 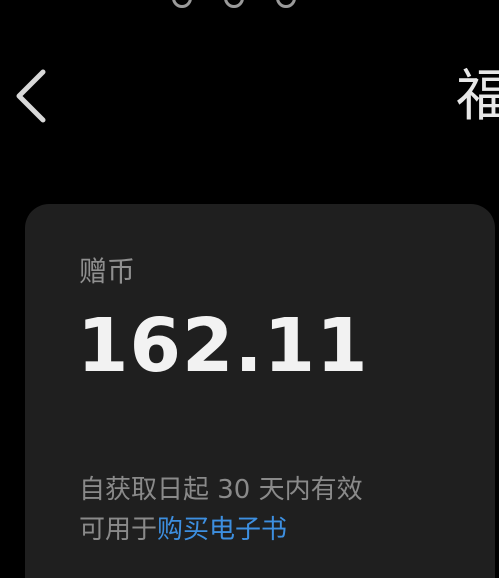 I want to click on chevron-left-icon, so click(x=31, y=96).